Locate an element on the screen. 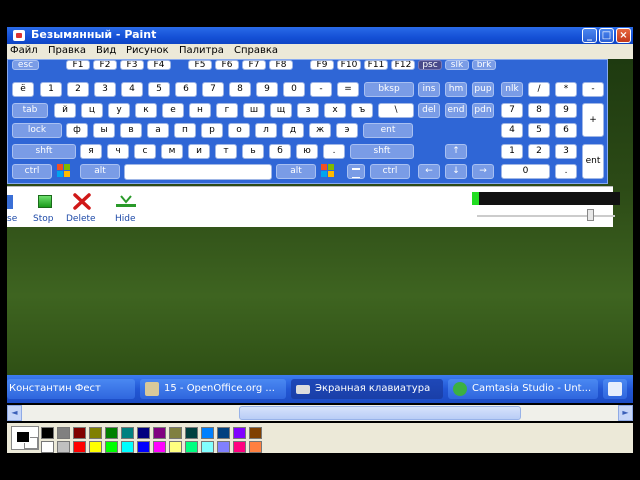 The width and height of the screenshot is (640, 480). key-pup: pup is located at coordinates (483, 89).